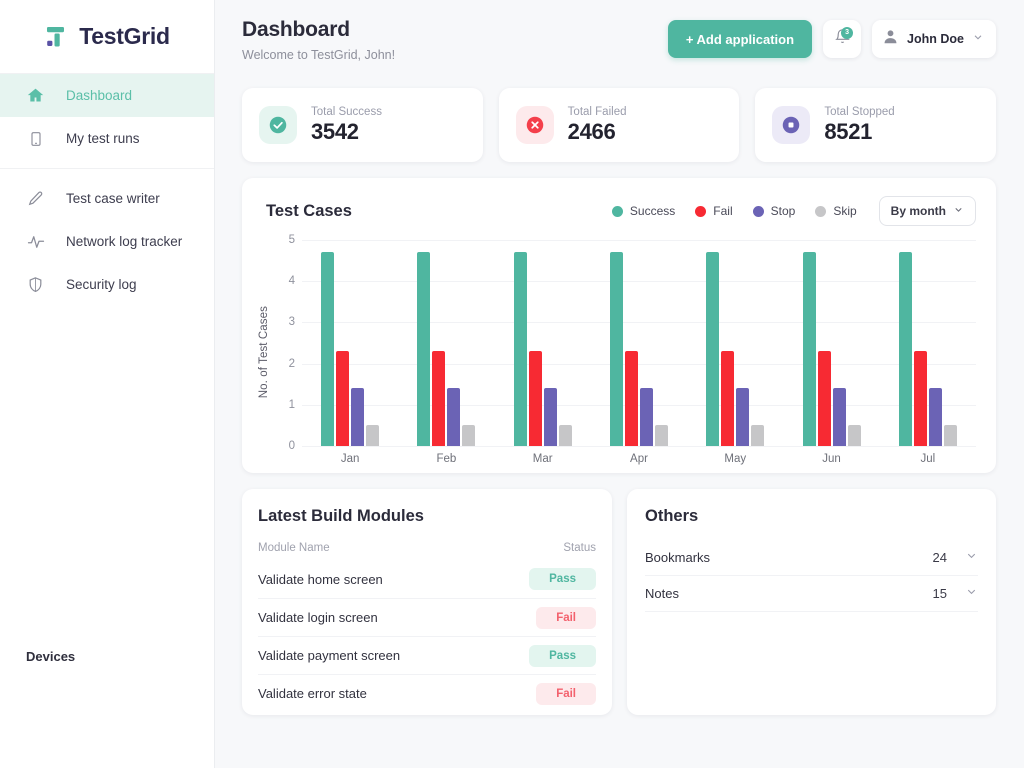 The image size is (1024, 768). I want to click on shield-icon, so click(35, 284).